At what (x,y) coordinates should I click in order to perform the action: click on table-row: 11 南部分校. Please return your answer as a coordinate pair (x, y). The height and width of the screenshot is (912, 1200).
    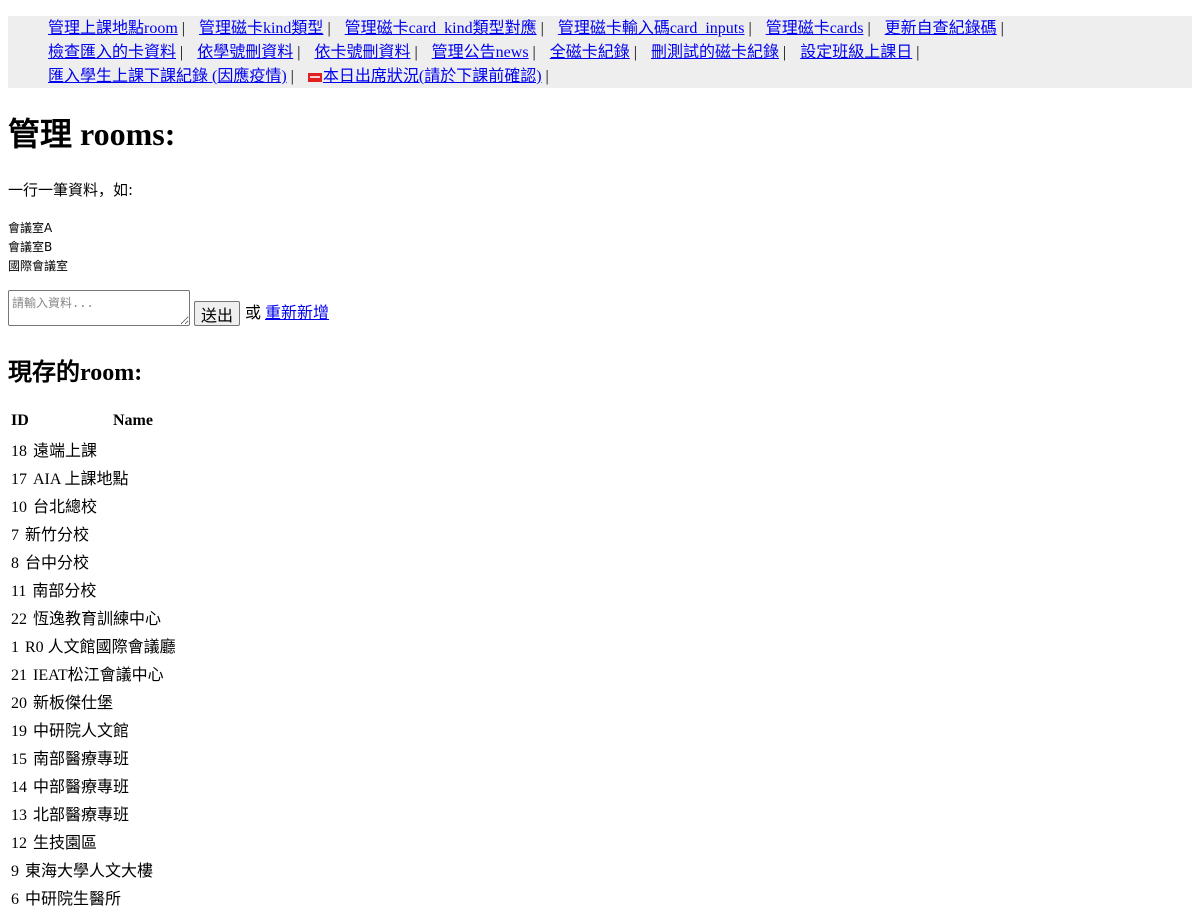
    Looking at the image, I should click on (93, 589).